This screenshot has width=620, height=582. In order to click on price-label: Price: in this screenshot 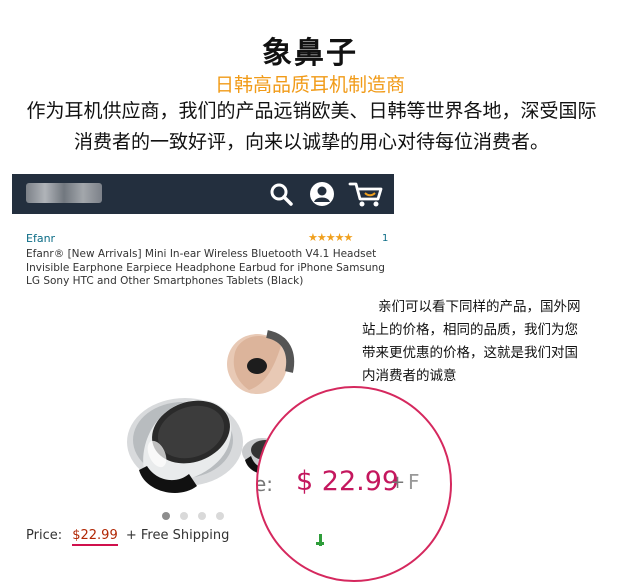, I will do `click(44, 535)`.